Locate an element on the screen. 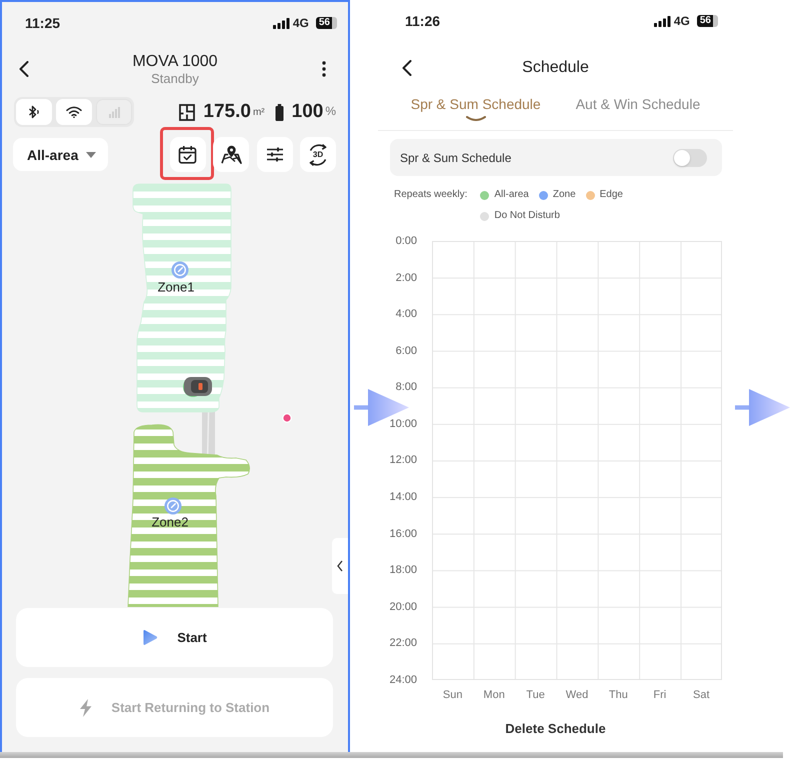 Image resolution: width=795 pixels, height=759 pixels. wifi-icon is located at coordinates (74, 112).